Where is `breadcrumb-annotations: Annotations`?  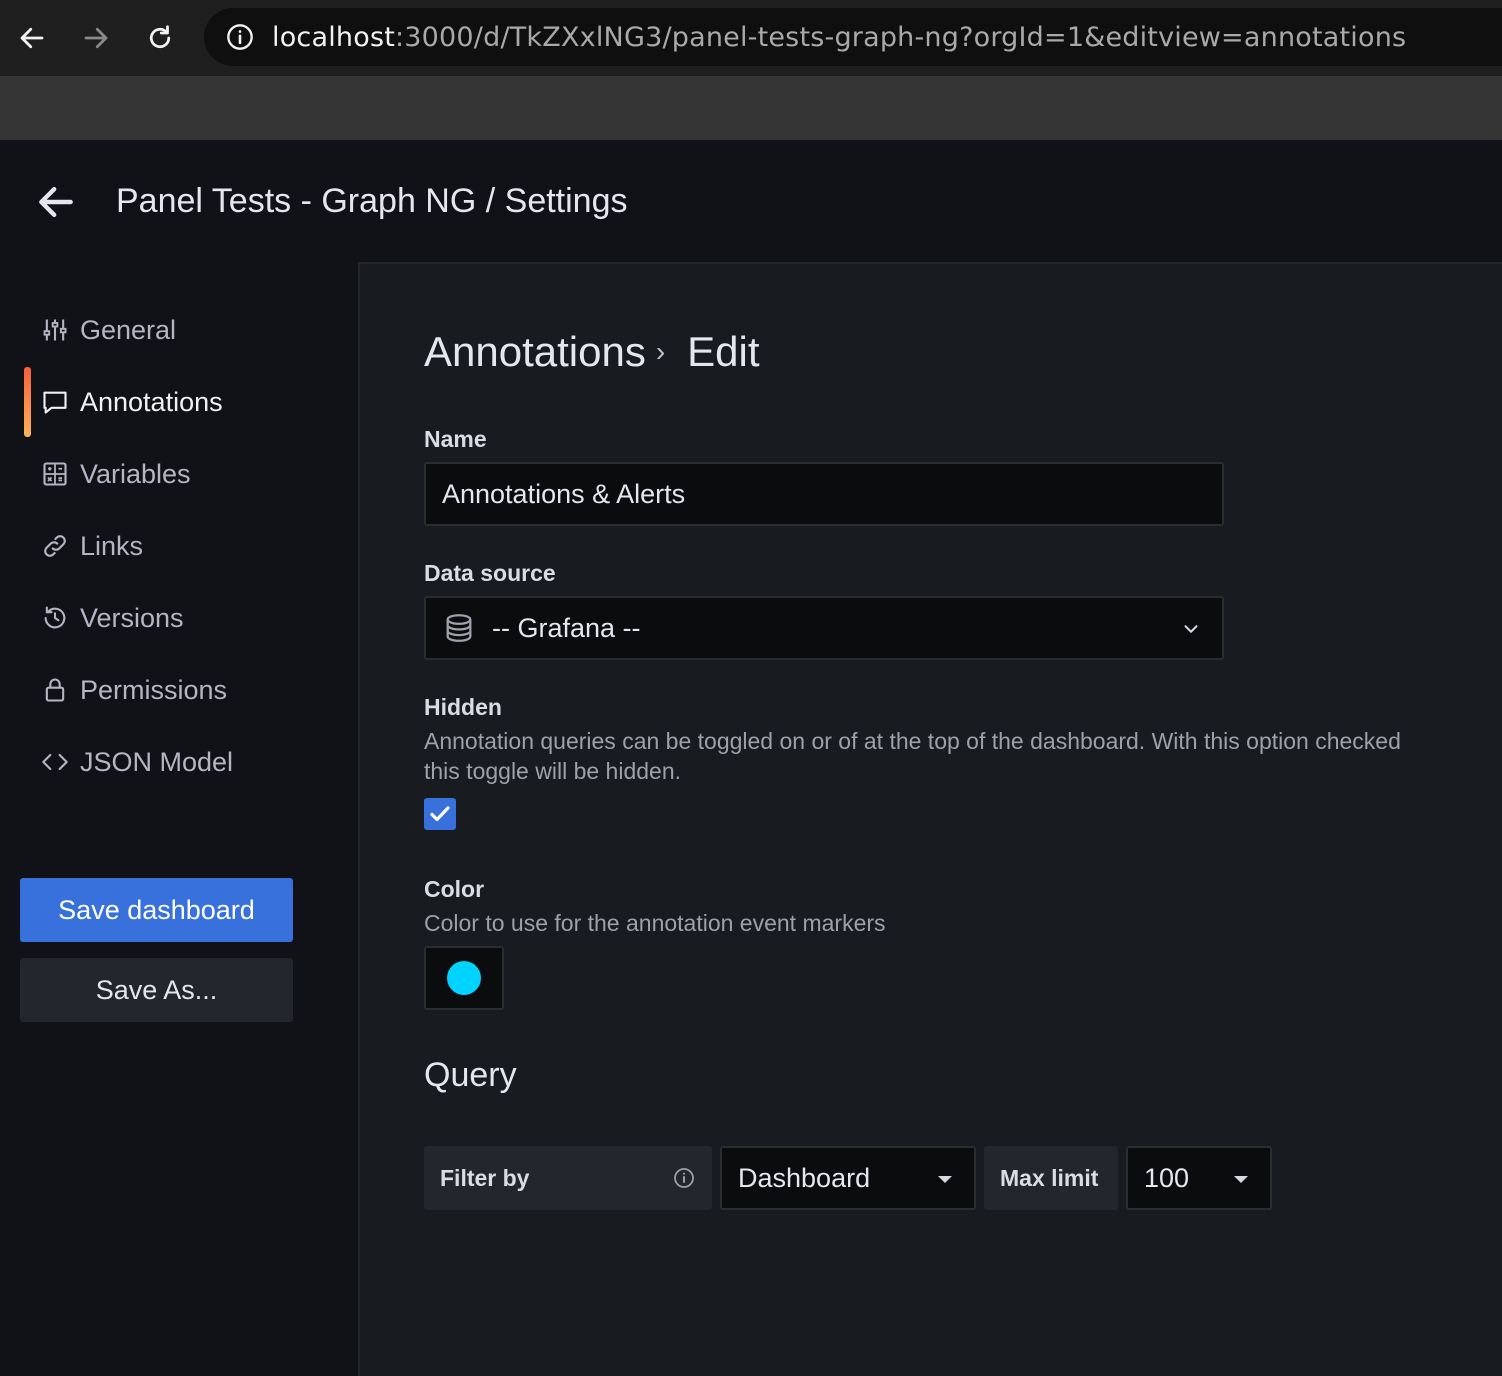 breadcrumb-annotations: Annotations is located at coordinates (535, 352).